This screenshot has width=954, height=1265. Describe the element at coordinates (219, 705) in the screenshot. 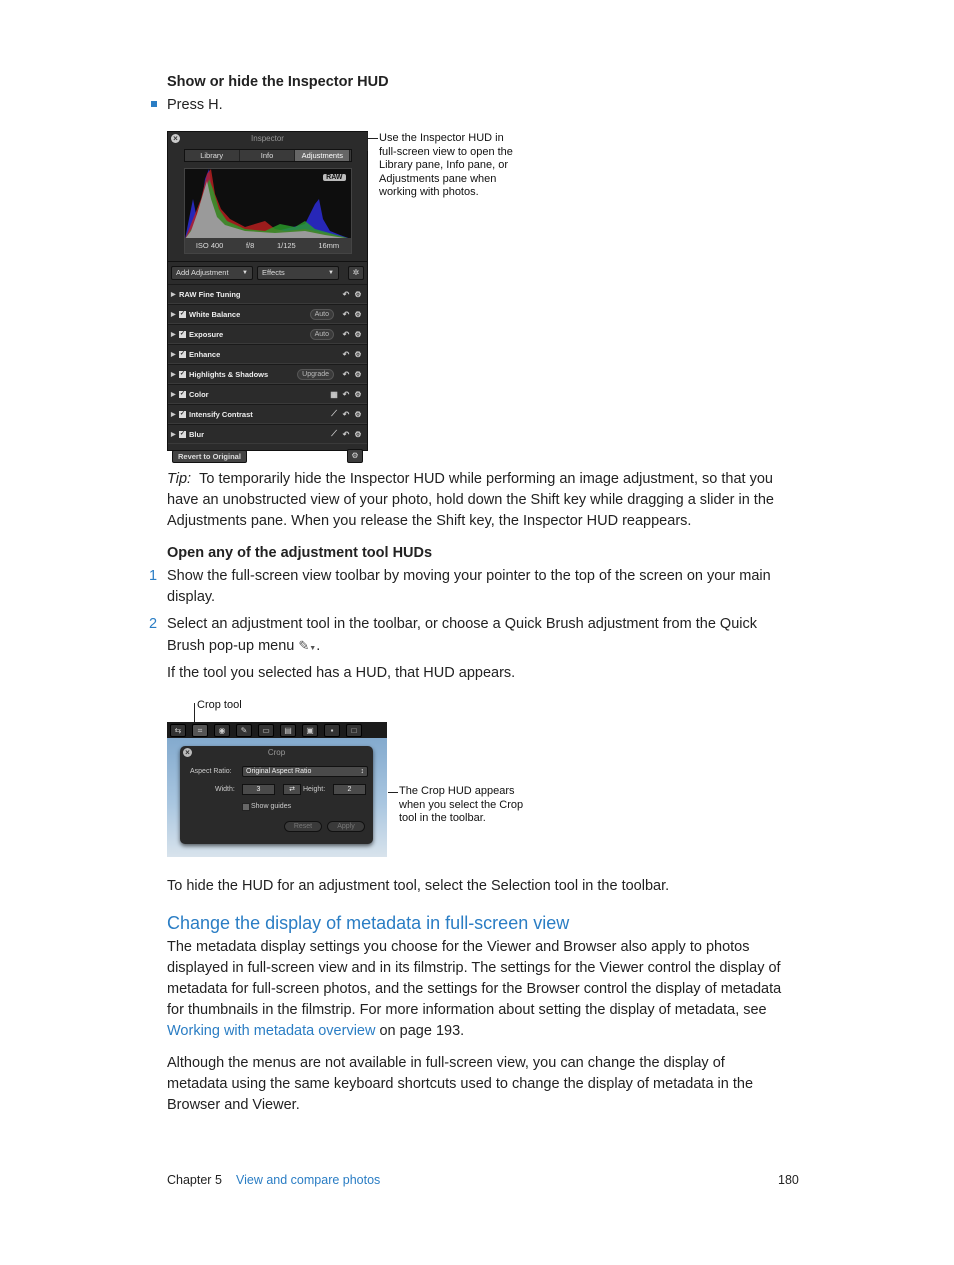

I see `crop-tool-label: Crop tool` at that location.